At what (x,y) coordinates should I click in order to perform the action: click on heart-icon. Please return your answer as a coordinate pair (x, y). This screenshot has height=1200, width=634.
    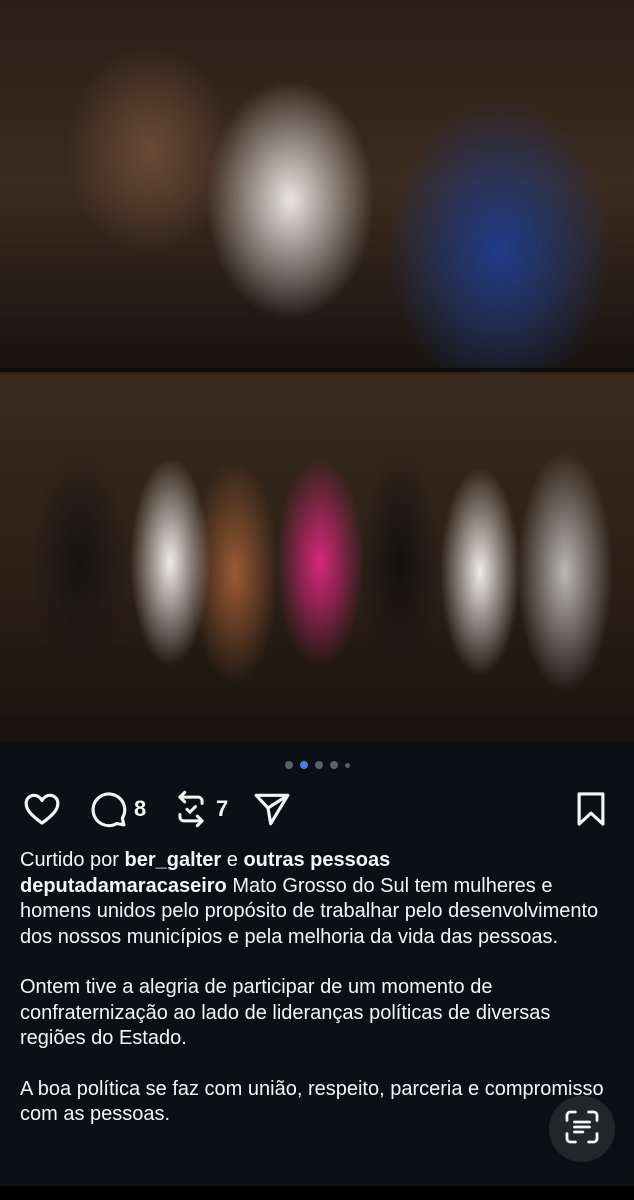
    Looking at the image, I should click on (42, 809).